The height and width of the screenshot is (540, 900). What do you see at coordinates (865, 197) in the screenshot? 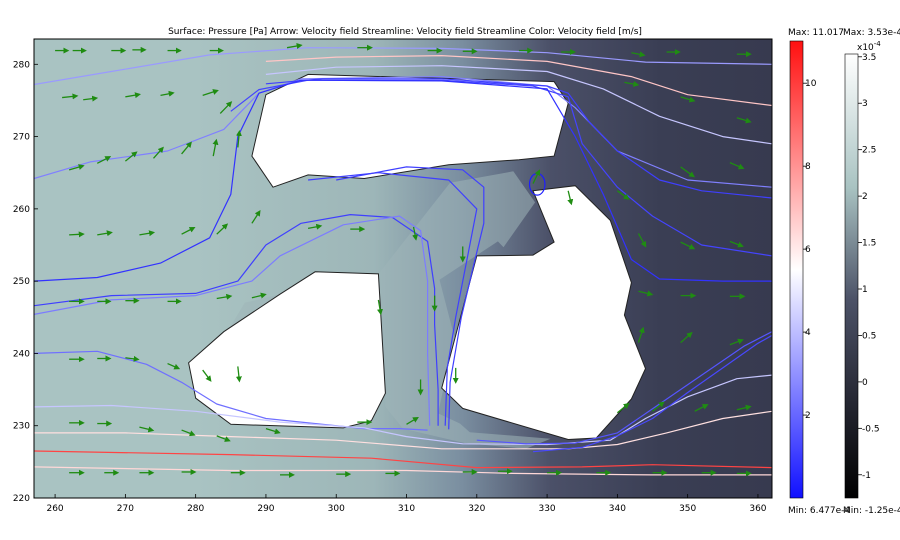
I see `pressure-colorbar-tick-label: 2` at bounding box center [865, 197].